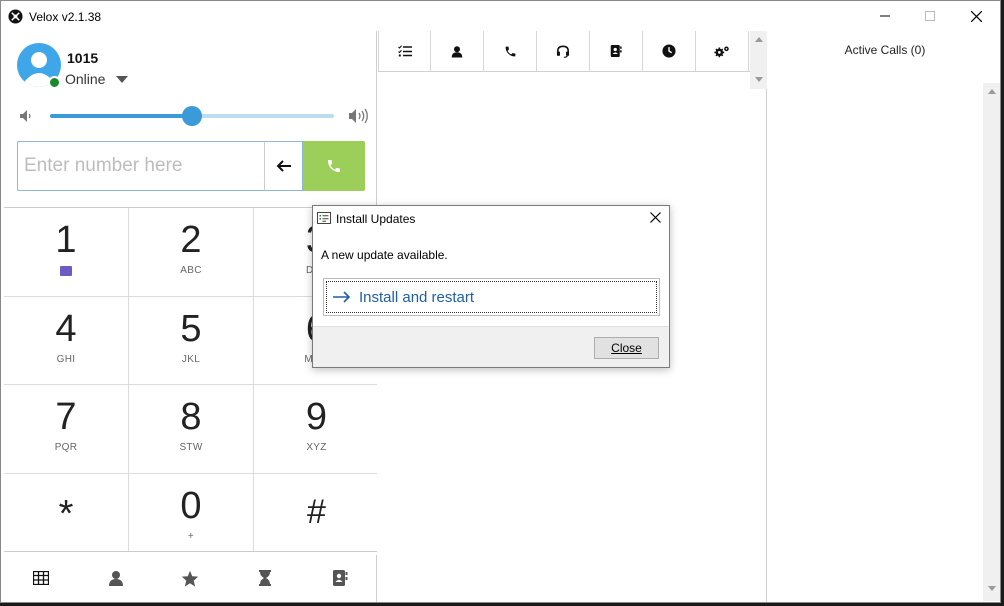  I want to click on key-8: 8 STW, so click(191, 429).